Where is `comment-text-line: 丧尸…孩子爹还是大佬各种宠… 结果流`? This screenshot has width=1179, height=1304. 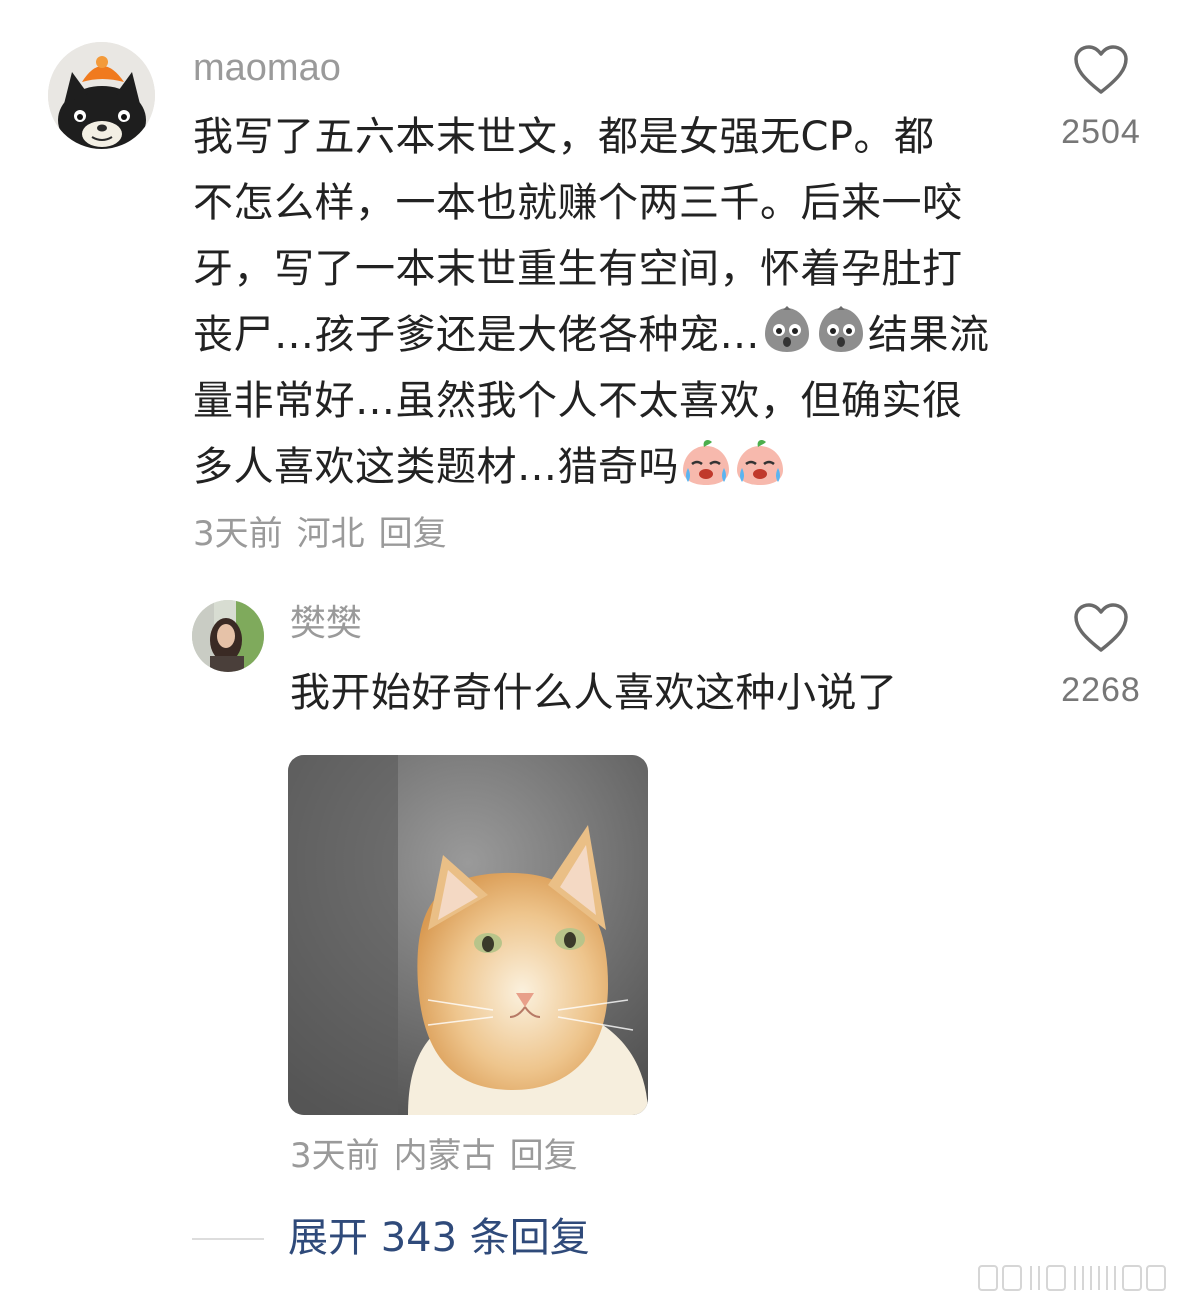
comment-text-line: 丧尸…孩子爹还是大佬各种宠… 结果流 is located at coordinates (608, 335).